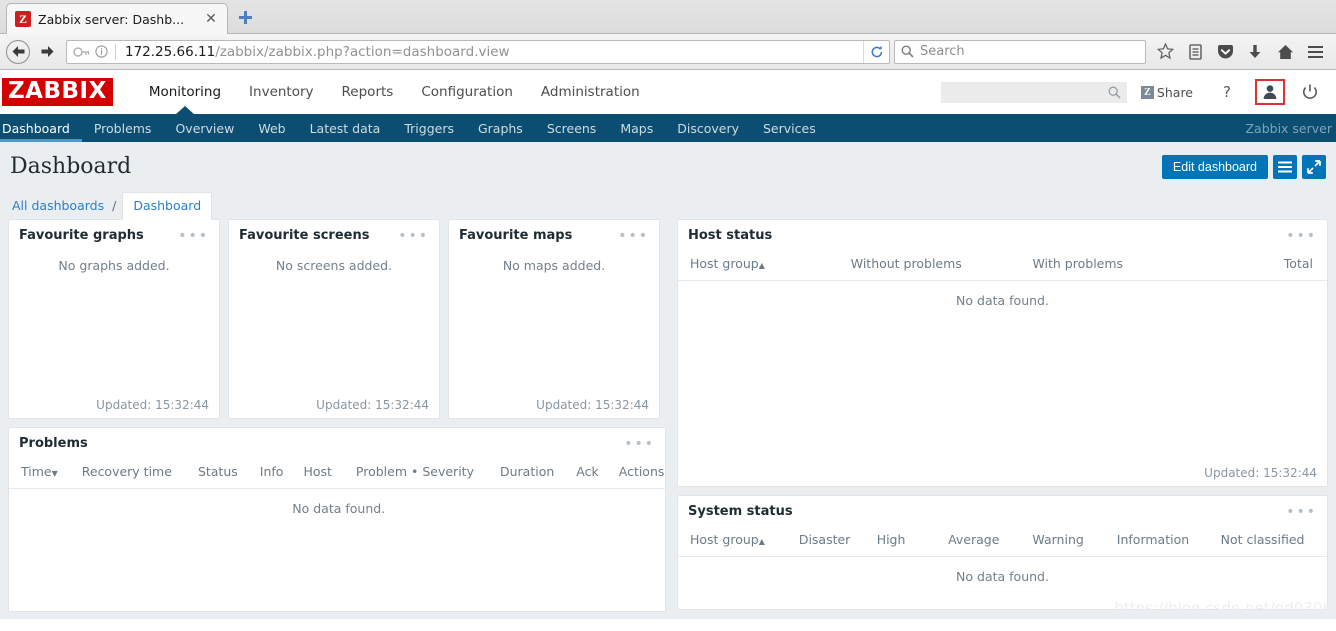 The width and height of the screenshot is (1336, 631). I want to click on hamburger-icon, so click(1285, 167).